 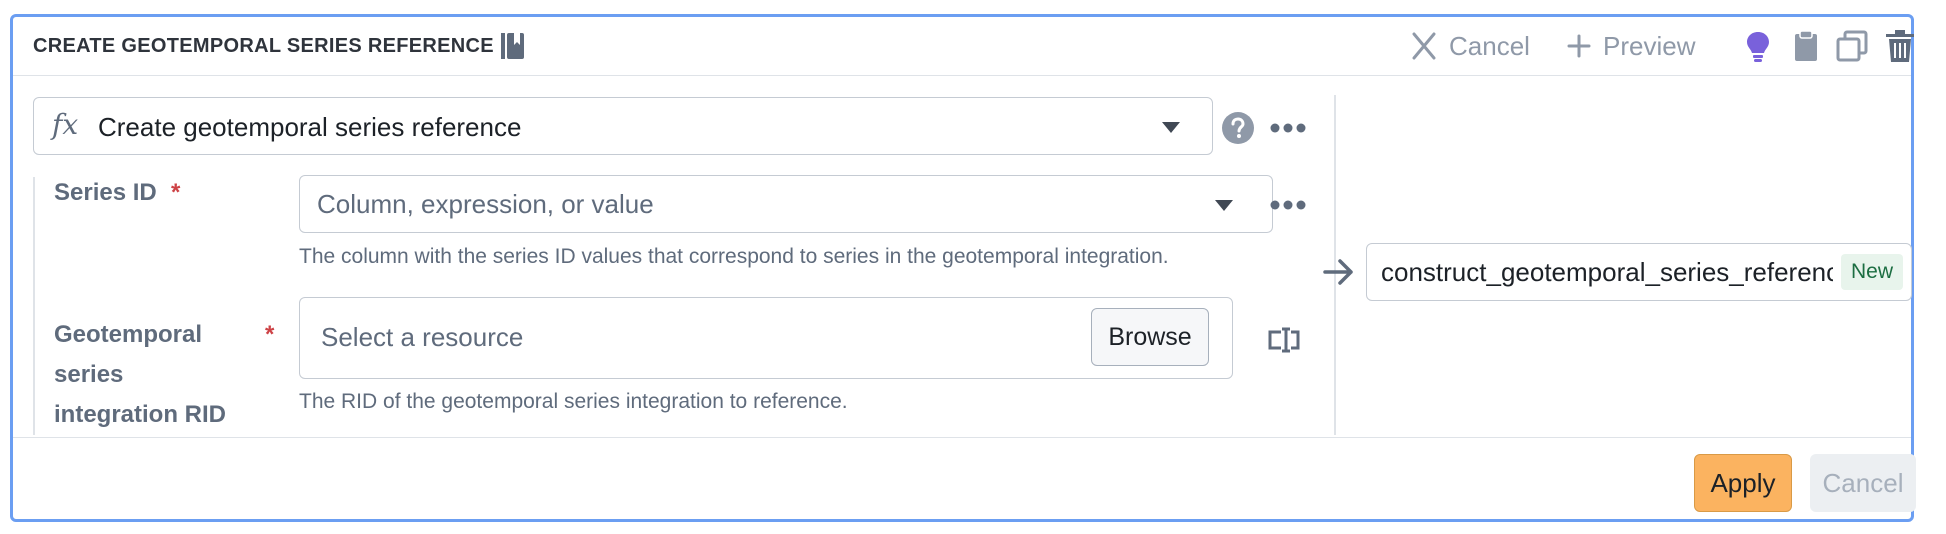 What do you see at coordinates (1607, 272) in the screenshot?
I see `output-column-name: construct_geotemporal_series_reference` at bounding box center [1607, 272].